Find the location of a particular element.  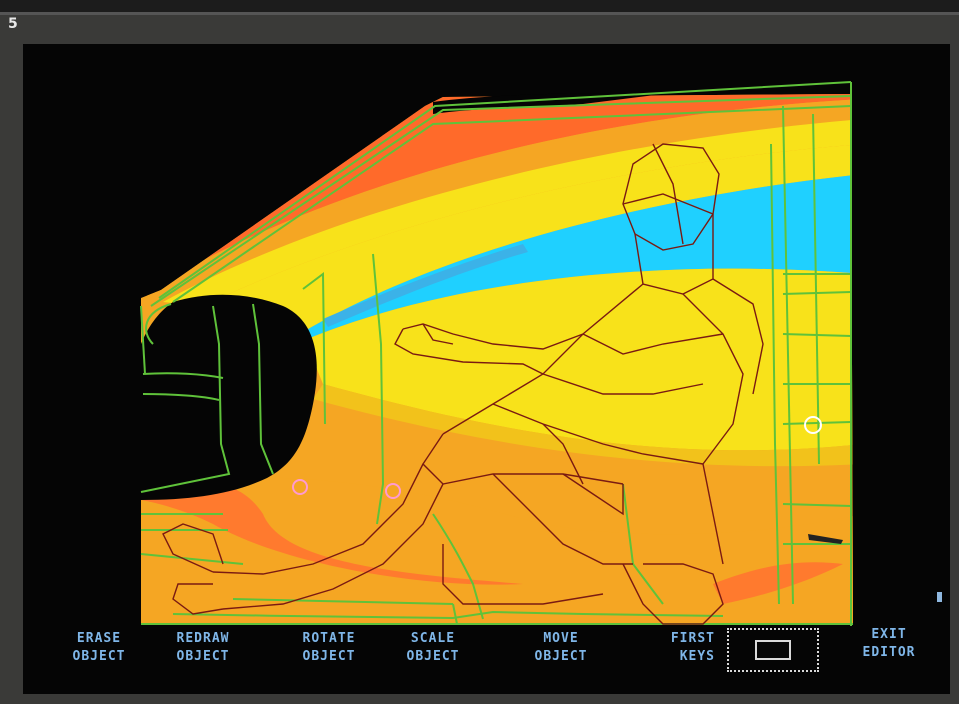

page-number: 5 is located at coordinates (13, 24).